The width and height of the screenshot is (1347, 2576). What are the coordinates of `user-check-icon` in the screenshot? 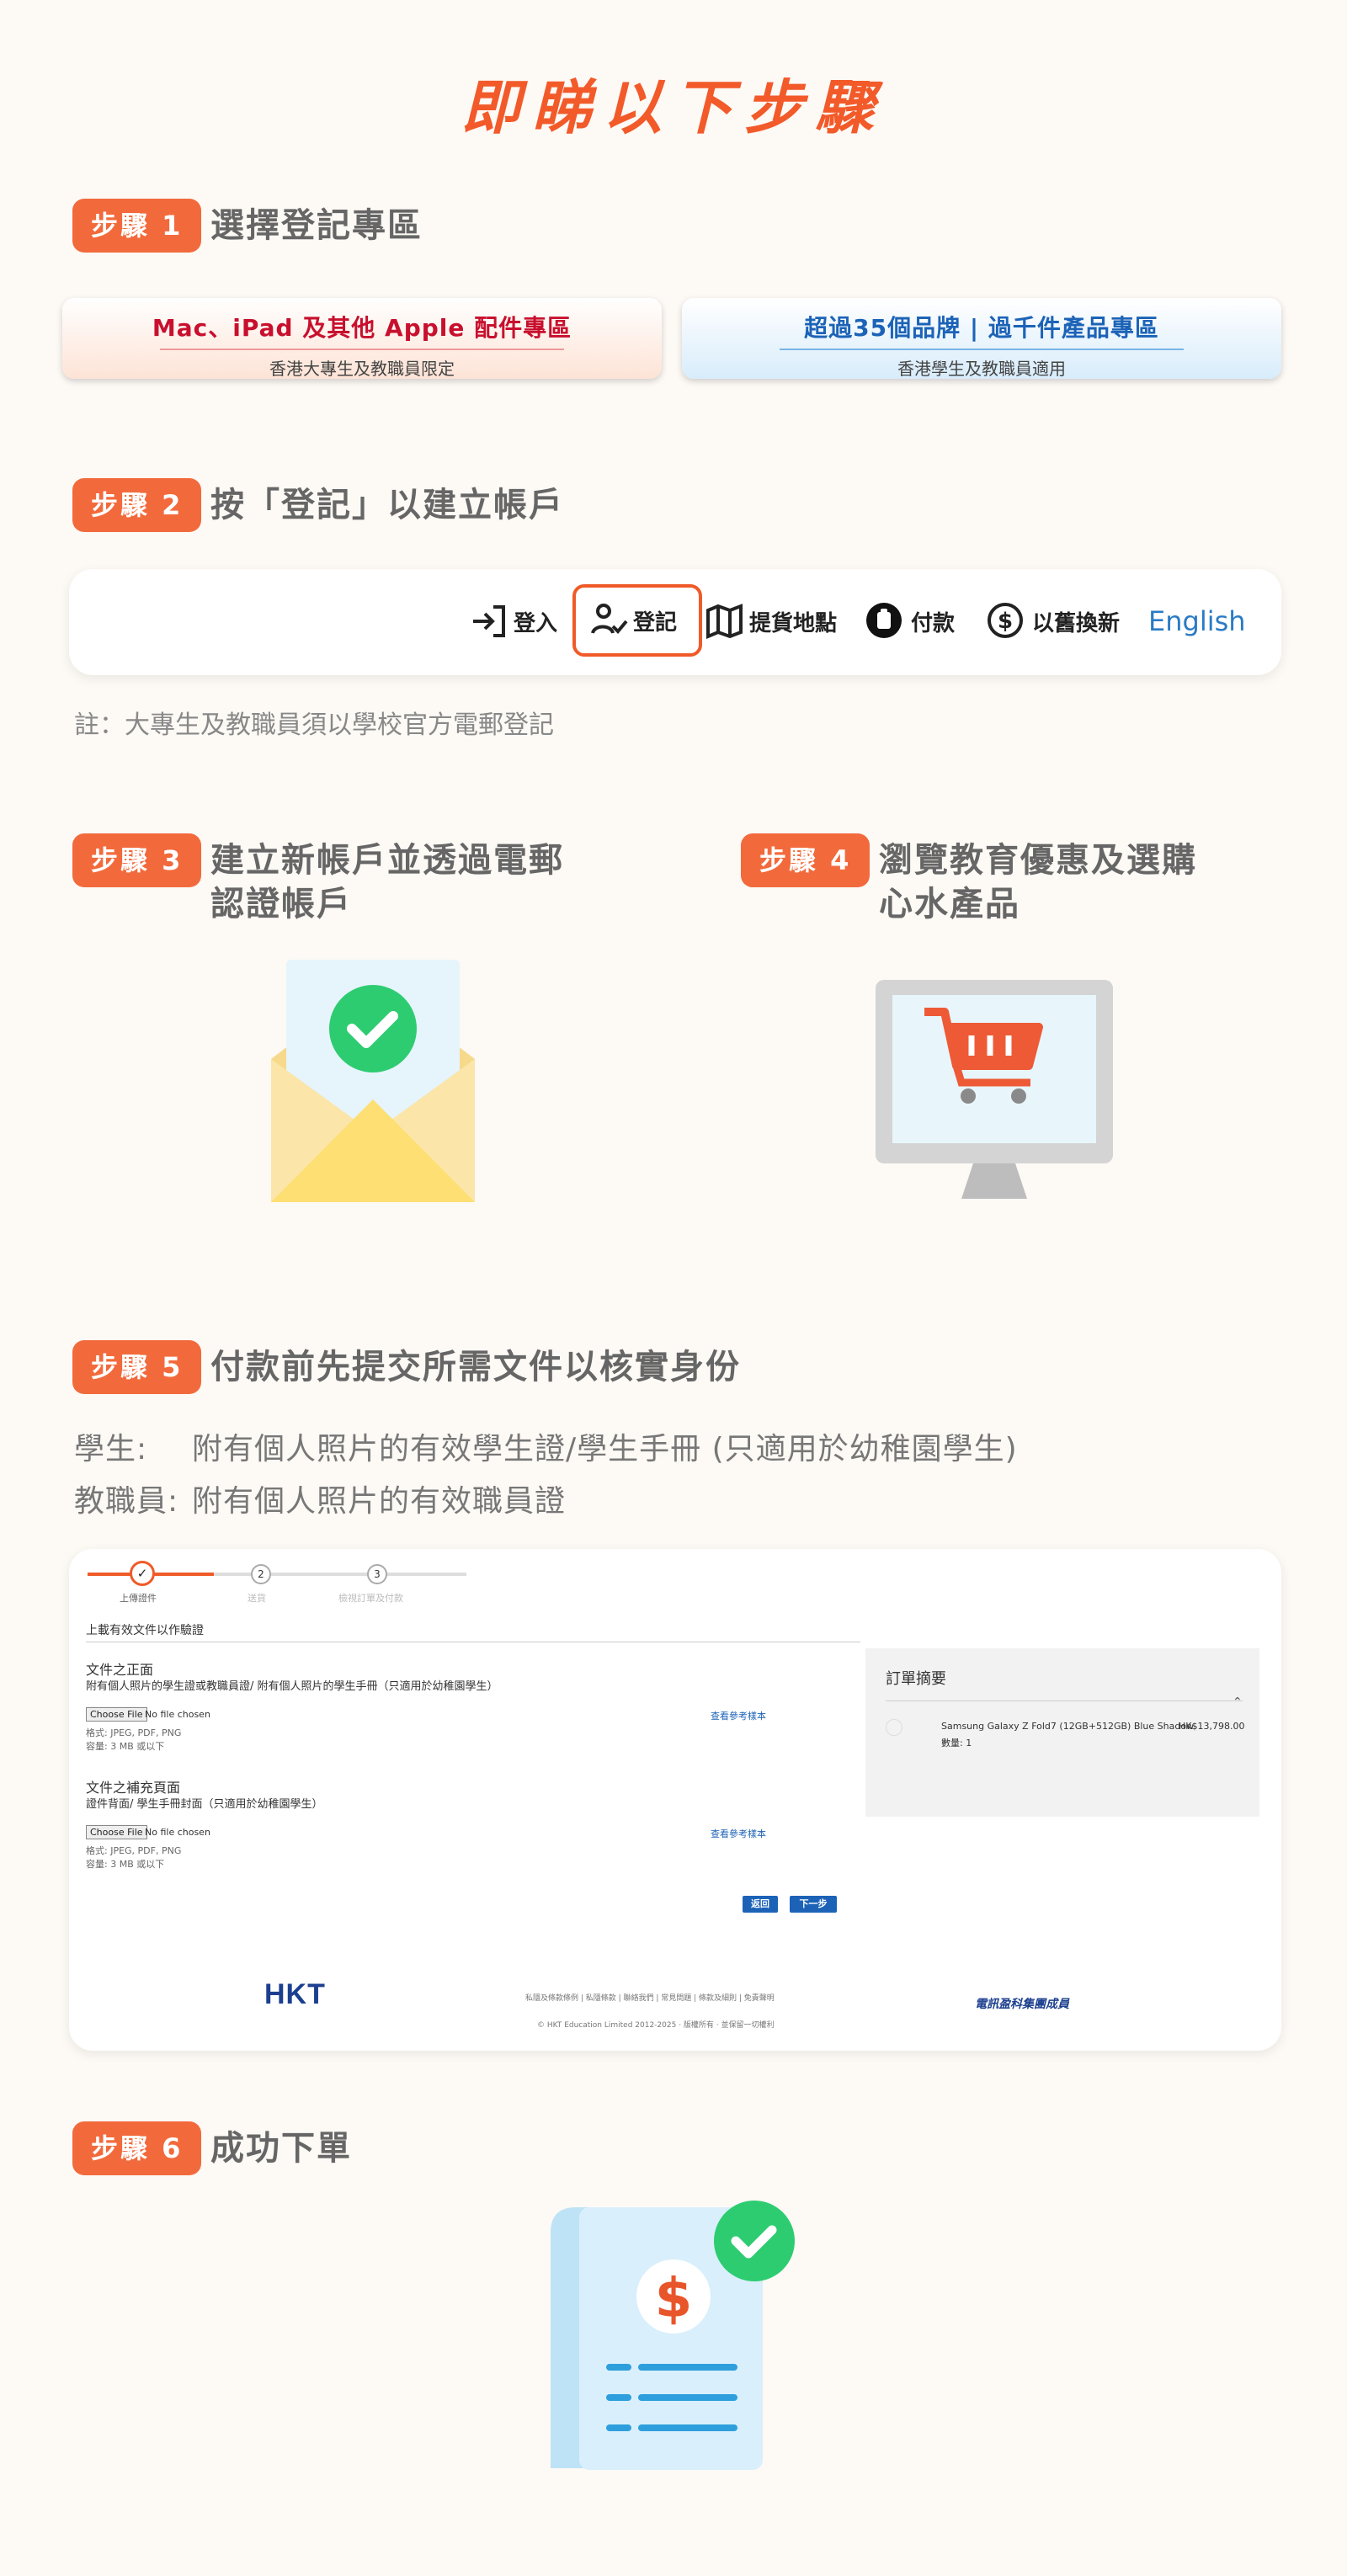 It's located at (609, 619).